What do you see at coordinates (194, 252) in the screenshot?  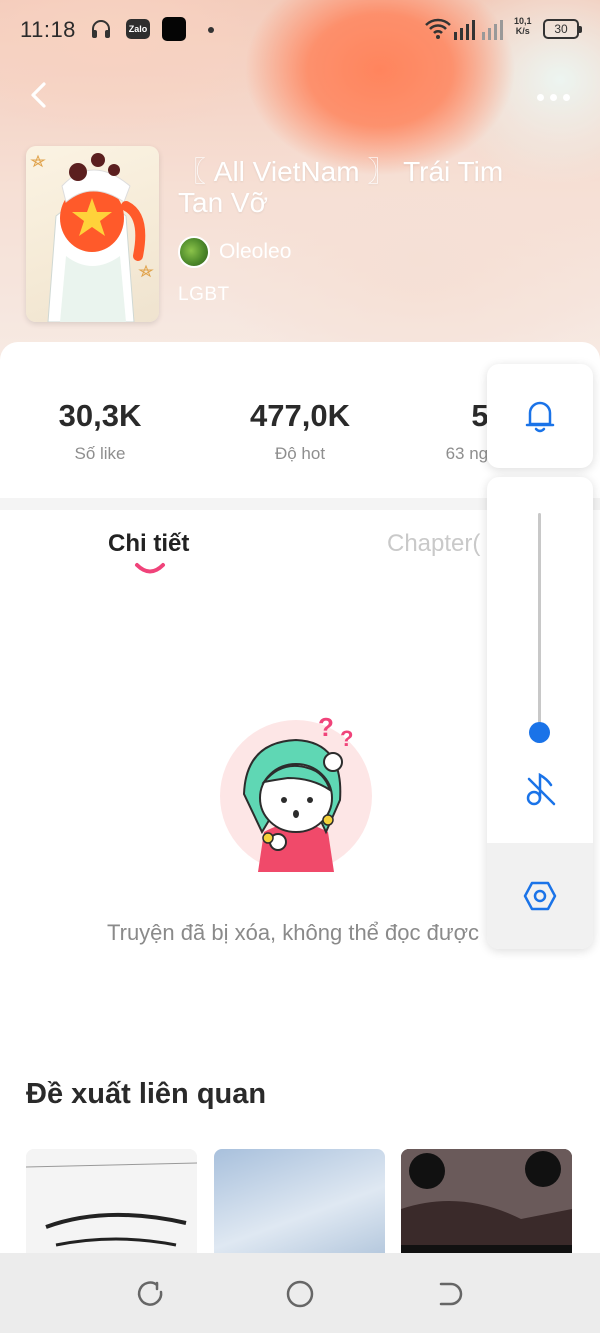 I see `author-avatar` at bounding box center [194, 252].